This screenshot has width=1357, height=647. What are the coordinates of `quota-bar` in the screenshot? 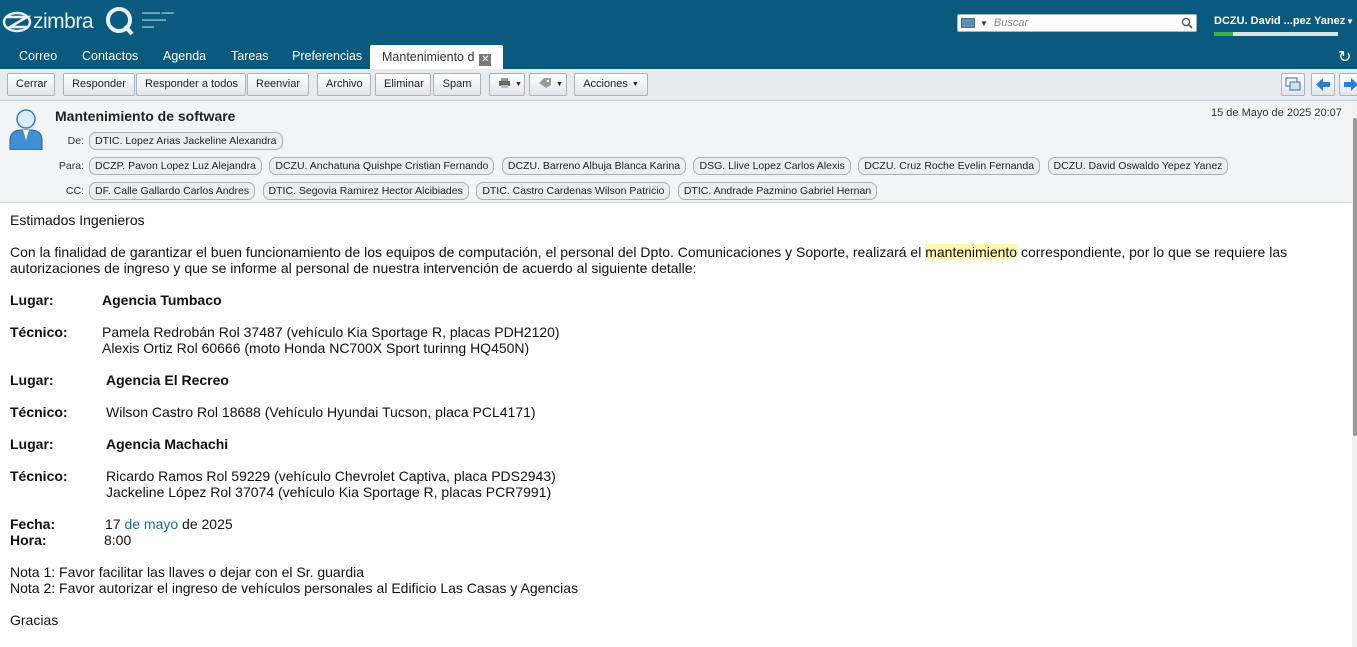 It's located at (1276, 34).